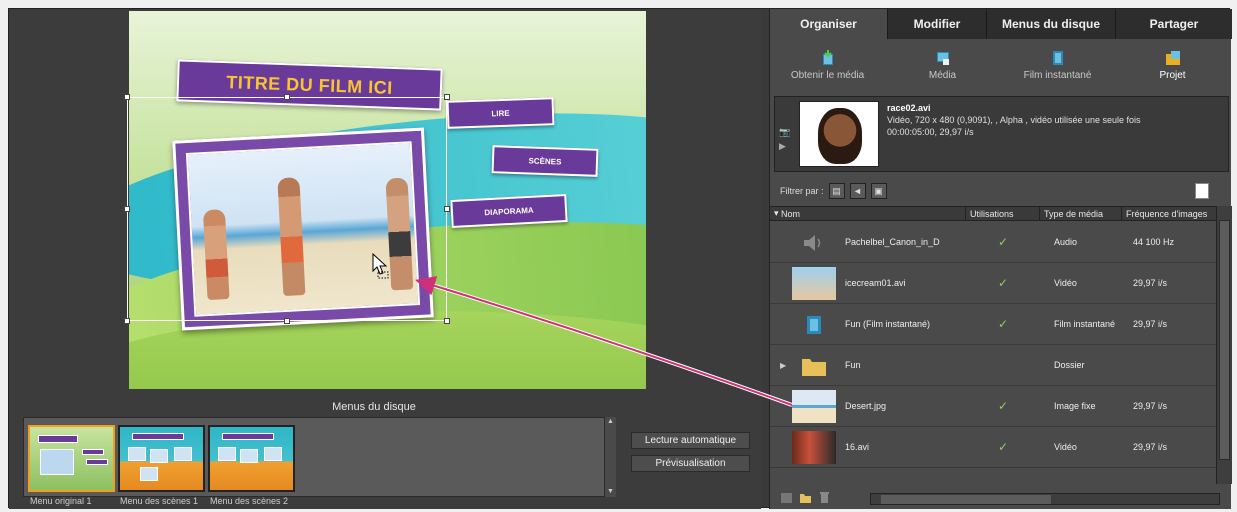  What do you see at coordinates (783, 365) in the screenshot?
I see `expand-arrow-icon: ▶` at bounding box center [783, 365].